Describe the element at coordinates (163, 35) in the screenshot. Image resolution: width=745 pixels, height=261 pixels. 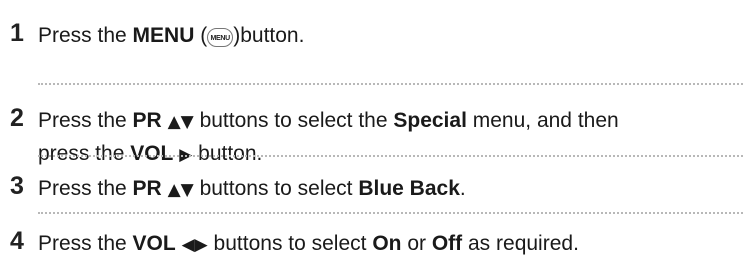
I see `menu-label: MENU` at that location.